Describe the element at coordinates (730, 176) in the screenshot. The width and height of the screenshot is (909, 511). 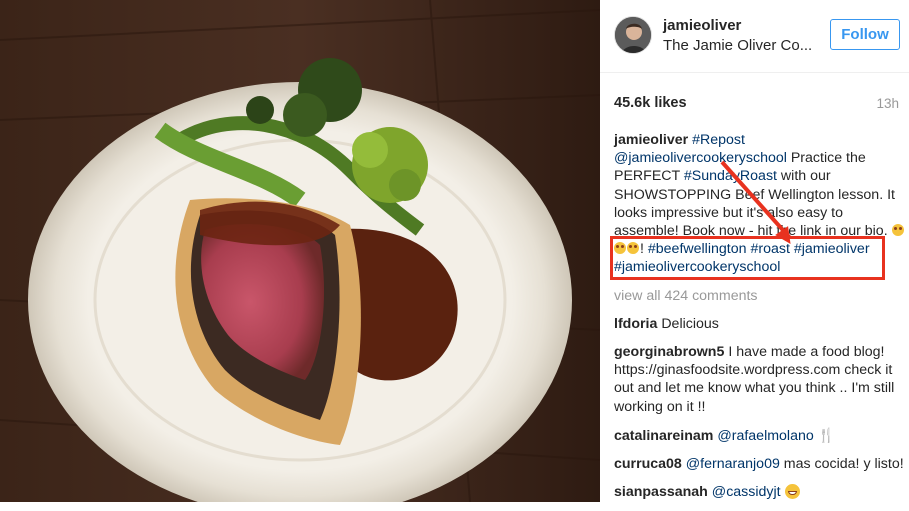
I see `hashtag-sundayroast: #SundayRoast` at that location.